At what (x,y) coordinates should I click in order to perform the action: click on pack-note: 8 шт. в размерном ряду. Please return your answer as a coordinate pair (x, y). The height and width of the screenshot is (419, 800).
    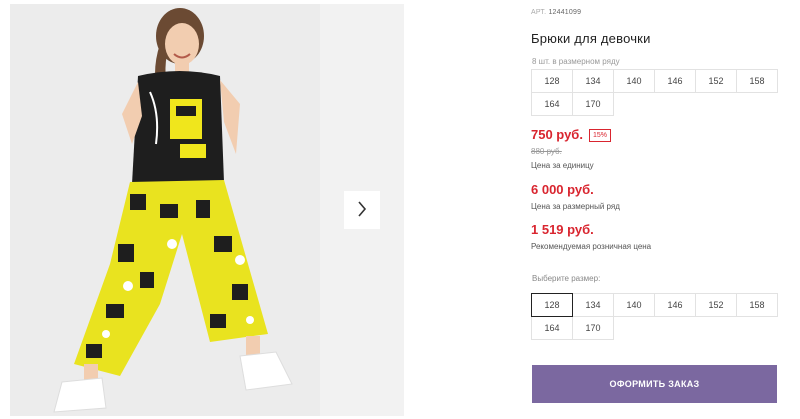
    Looking at the image, I should click on (576, 61).